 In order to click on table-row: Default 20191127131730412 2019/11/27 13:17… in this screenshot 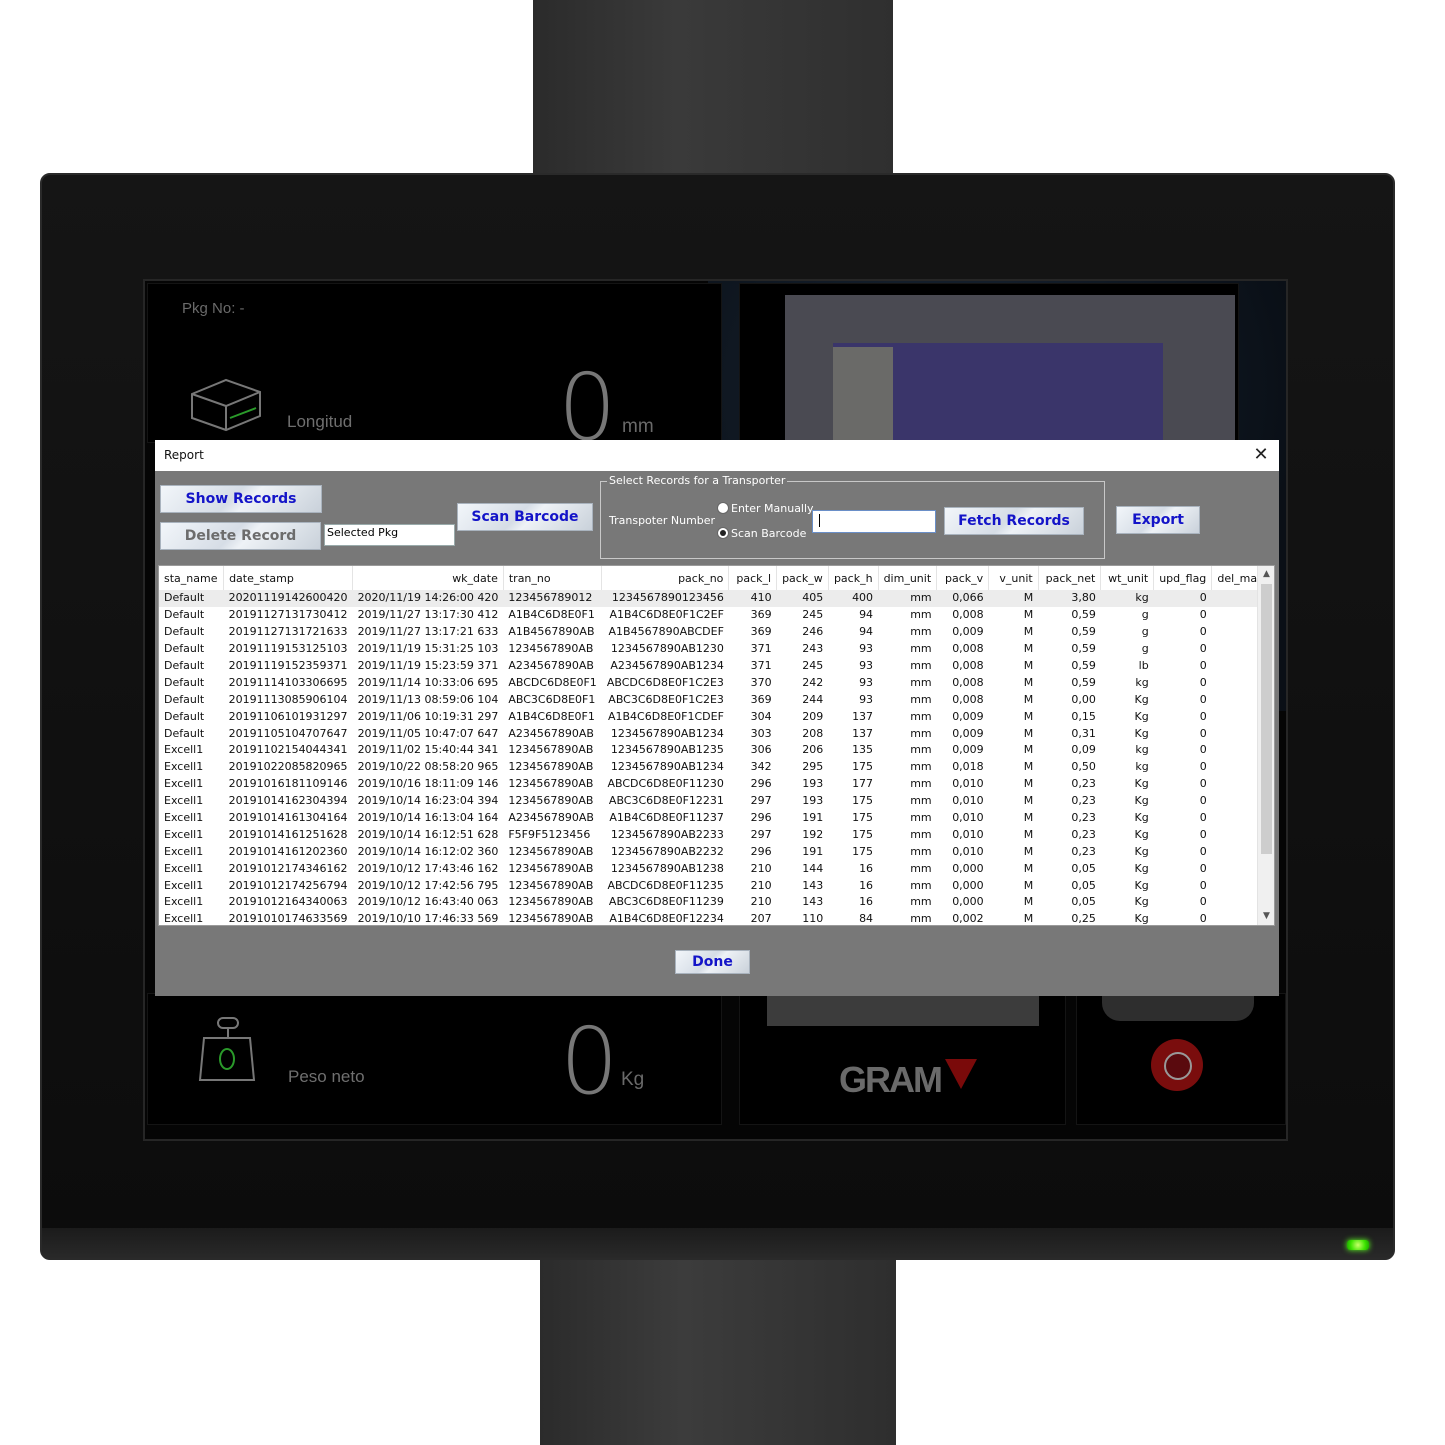, I will do `click(716, 615)`.